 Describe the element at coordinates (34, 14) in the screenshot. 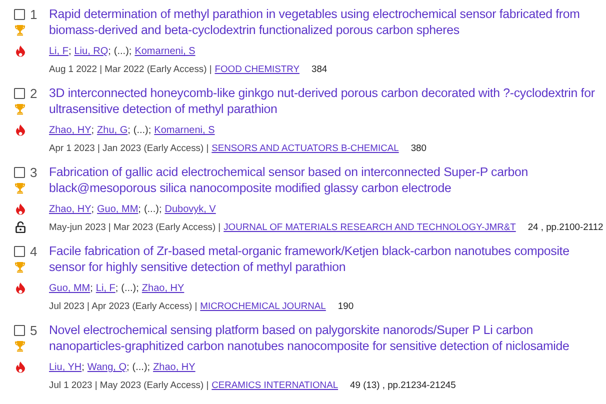

I see `record-number: 1` at that location.